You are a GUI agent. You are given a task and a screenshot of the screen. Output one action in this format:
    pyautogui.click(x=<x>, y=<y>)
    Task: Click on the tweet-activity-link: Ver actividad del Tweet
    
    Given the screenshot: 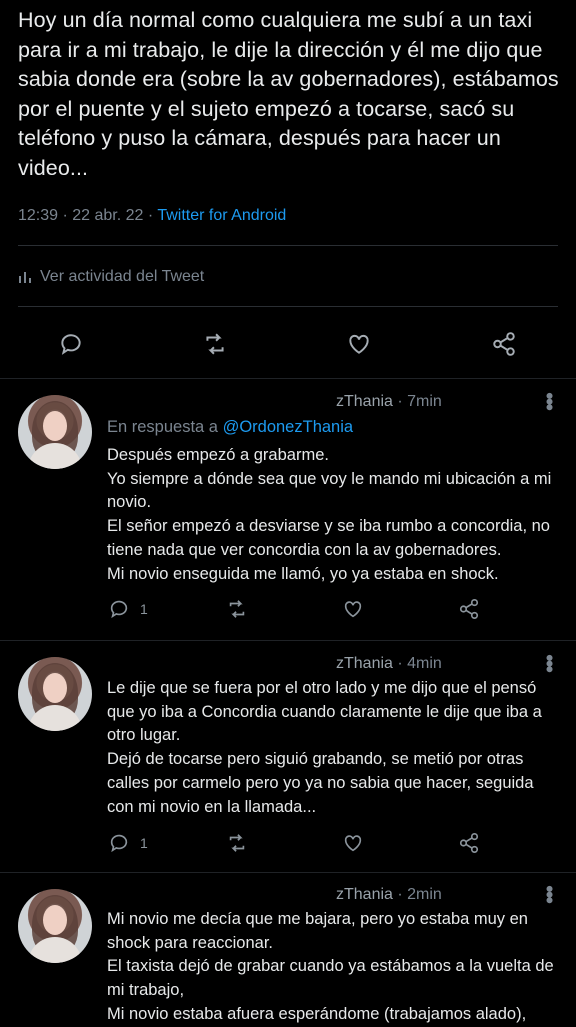 What is the action you would take?
    pyautogui.click(x=111, y=277)
    